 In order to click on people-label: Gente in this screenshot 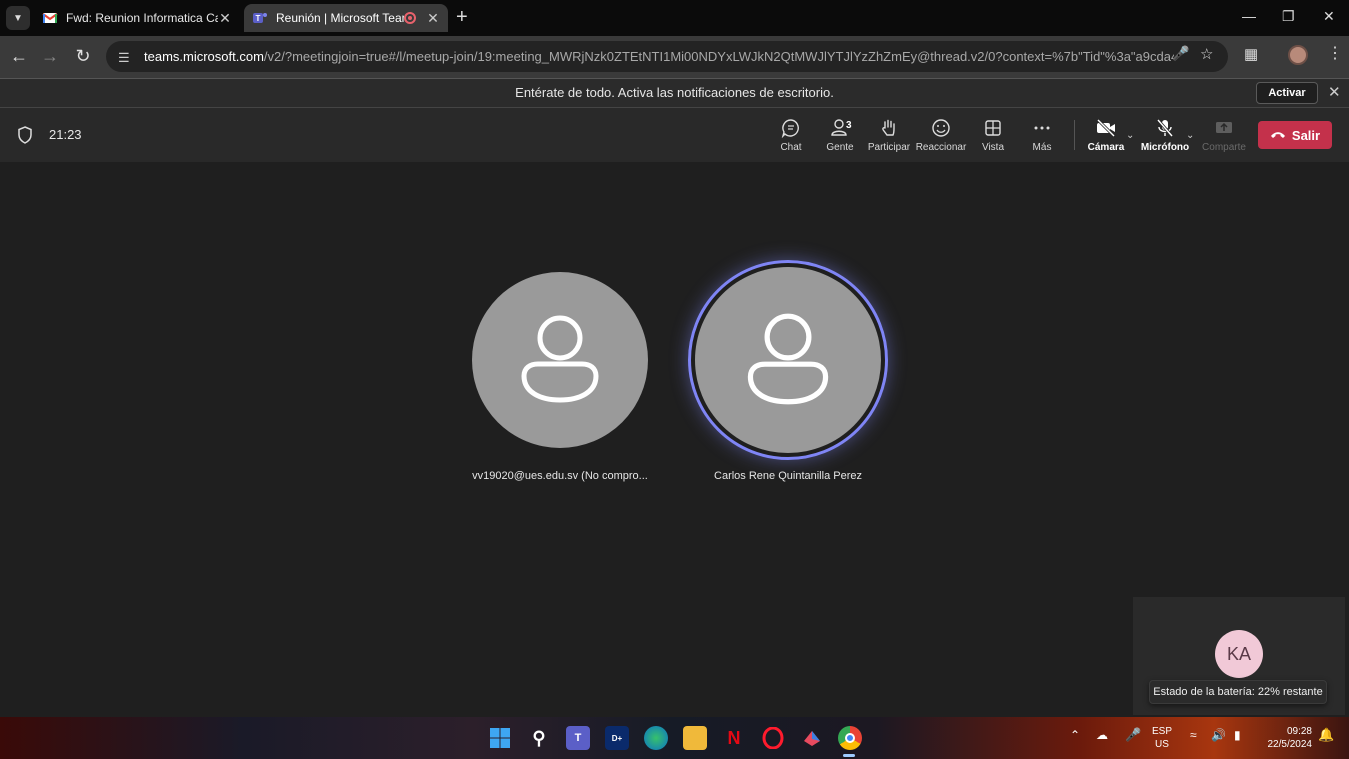, I will do `click(840, 147)`.